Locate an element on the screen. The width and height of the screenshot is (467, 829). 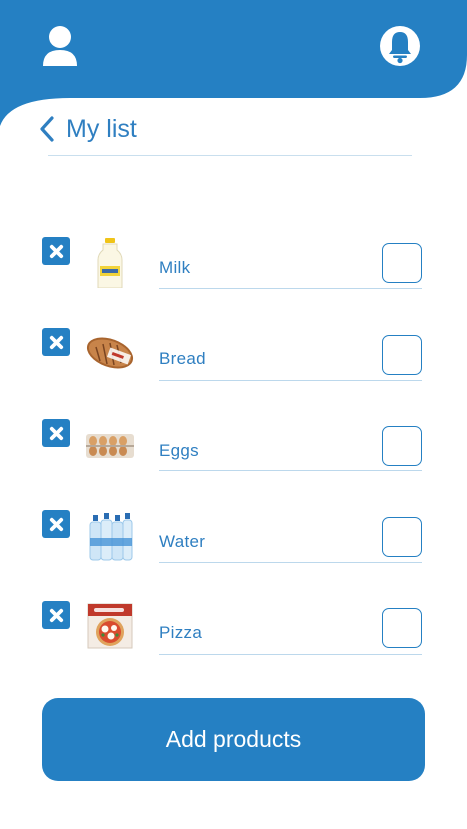
back-button: My list is located at coordinates (87, 129).